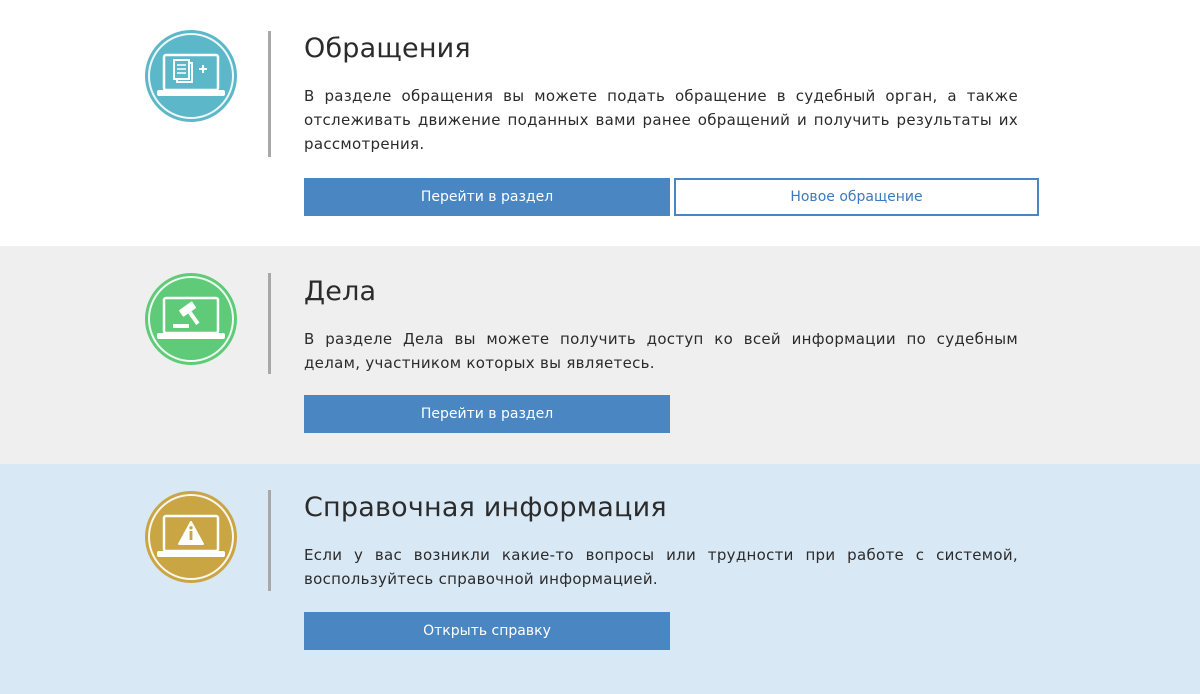  I want to click on open-help-button: Открыть справку, so click(487, 631).